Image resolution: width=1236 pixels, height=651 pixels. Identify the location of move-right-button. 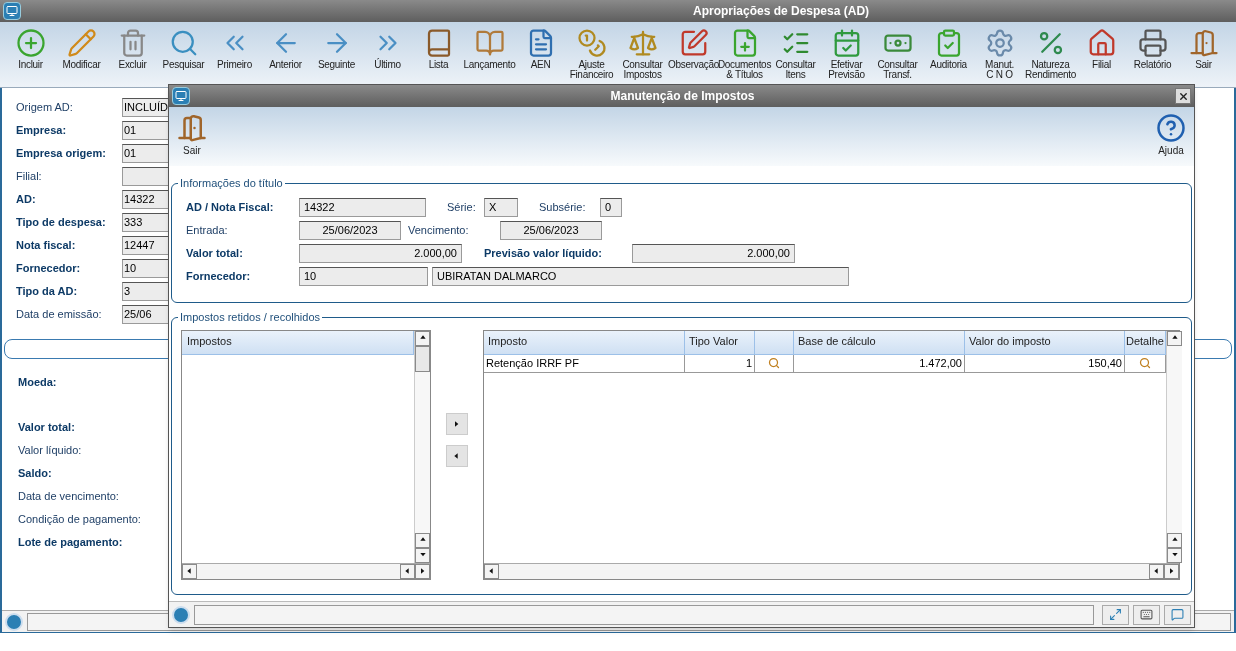
(457, 423).